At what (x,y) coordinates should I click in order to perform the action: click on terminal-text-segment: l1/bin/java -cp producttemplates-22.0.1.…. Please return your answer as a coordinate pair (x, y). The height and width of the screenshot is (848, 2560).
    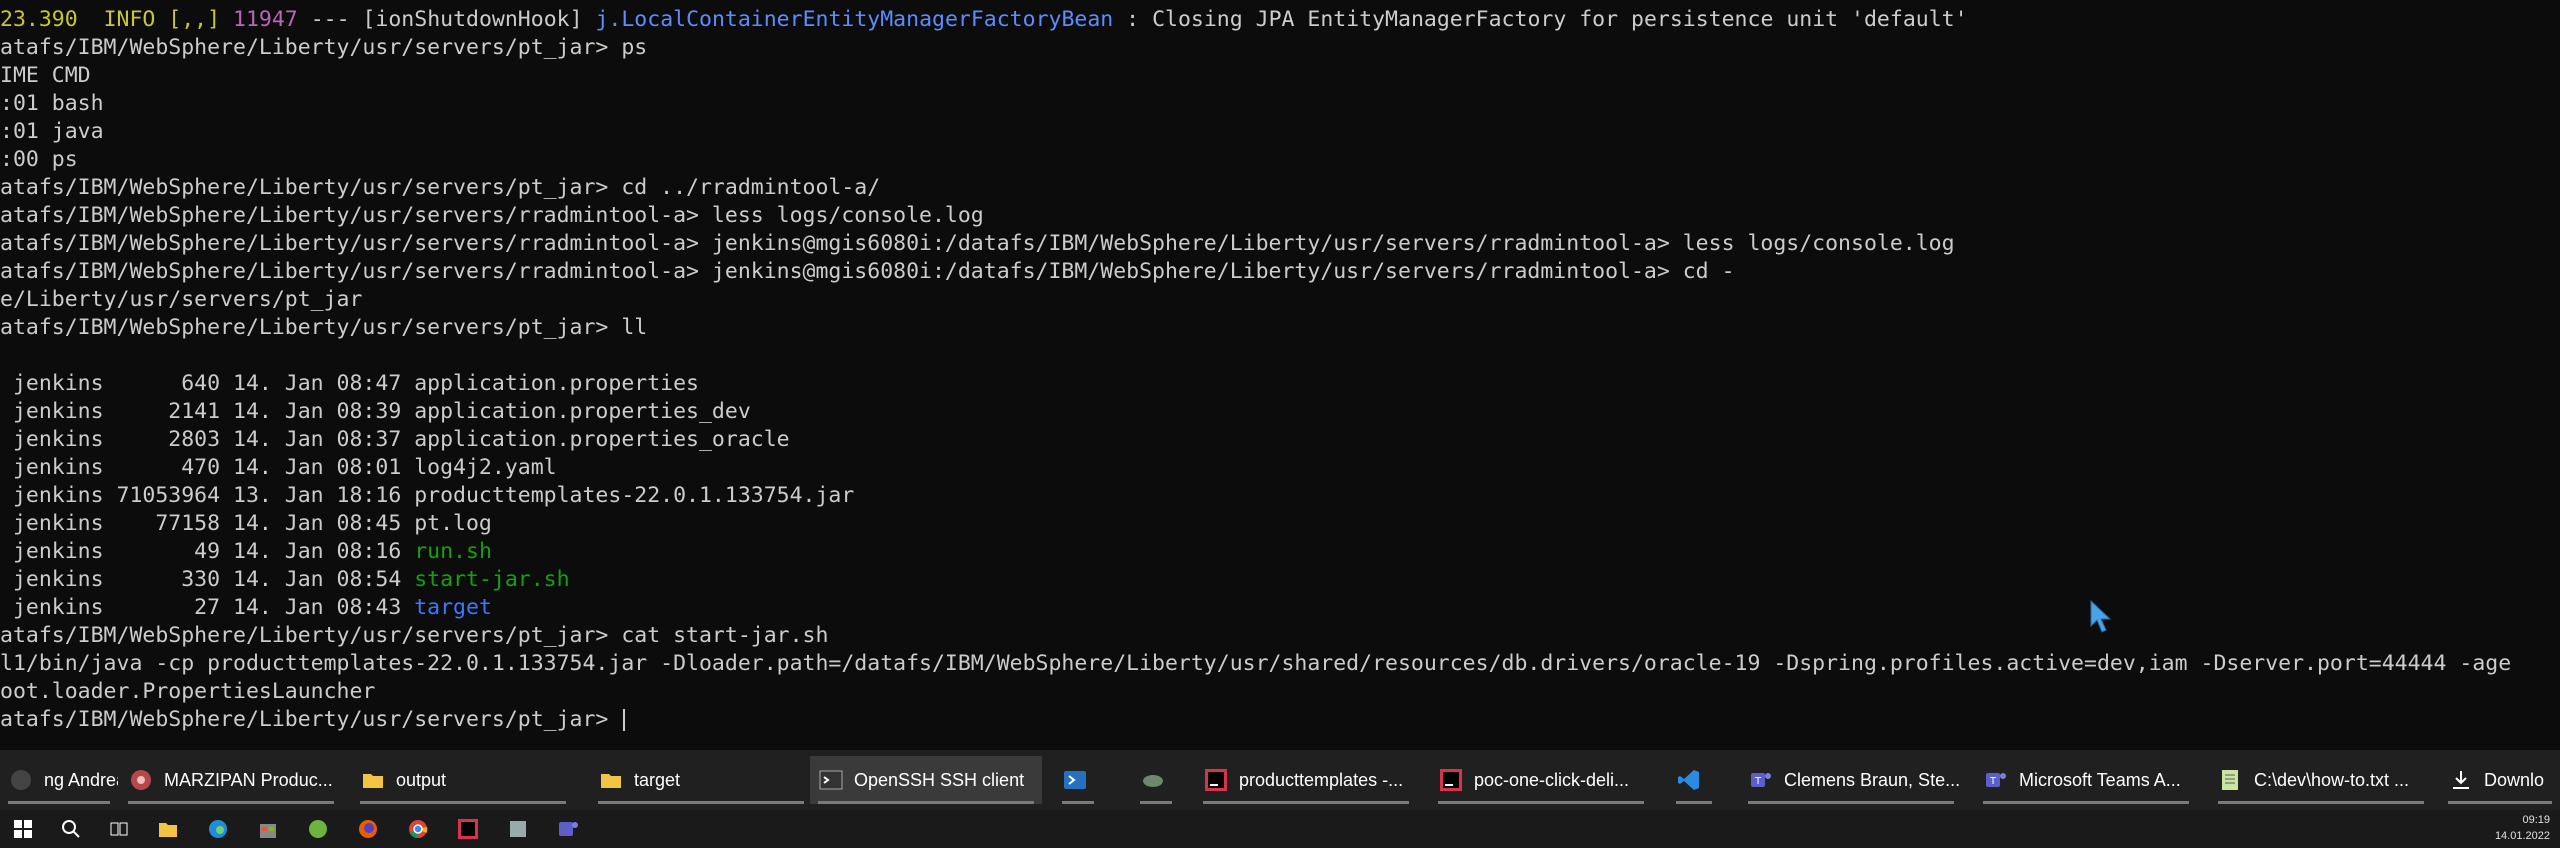
    Looking at the image, I should click on (1256, 663).